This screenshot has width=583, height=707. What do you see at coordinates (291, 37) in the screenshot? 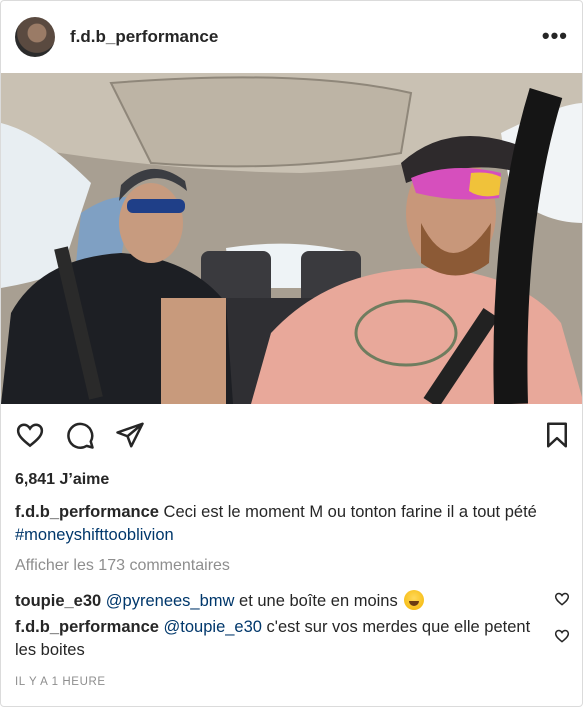
I see `post-header: f.d.b_performance •••` at bounding box center [291, 37].